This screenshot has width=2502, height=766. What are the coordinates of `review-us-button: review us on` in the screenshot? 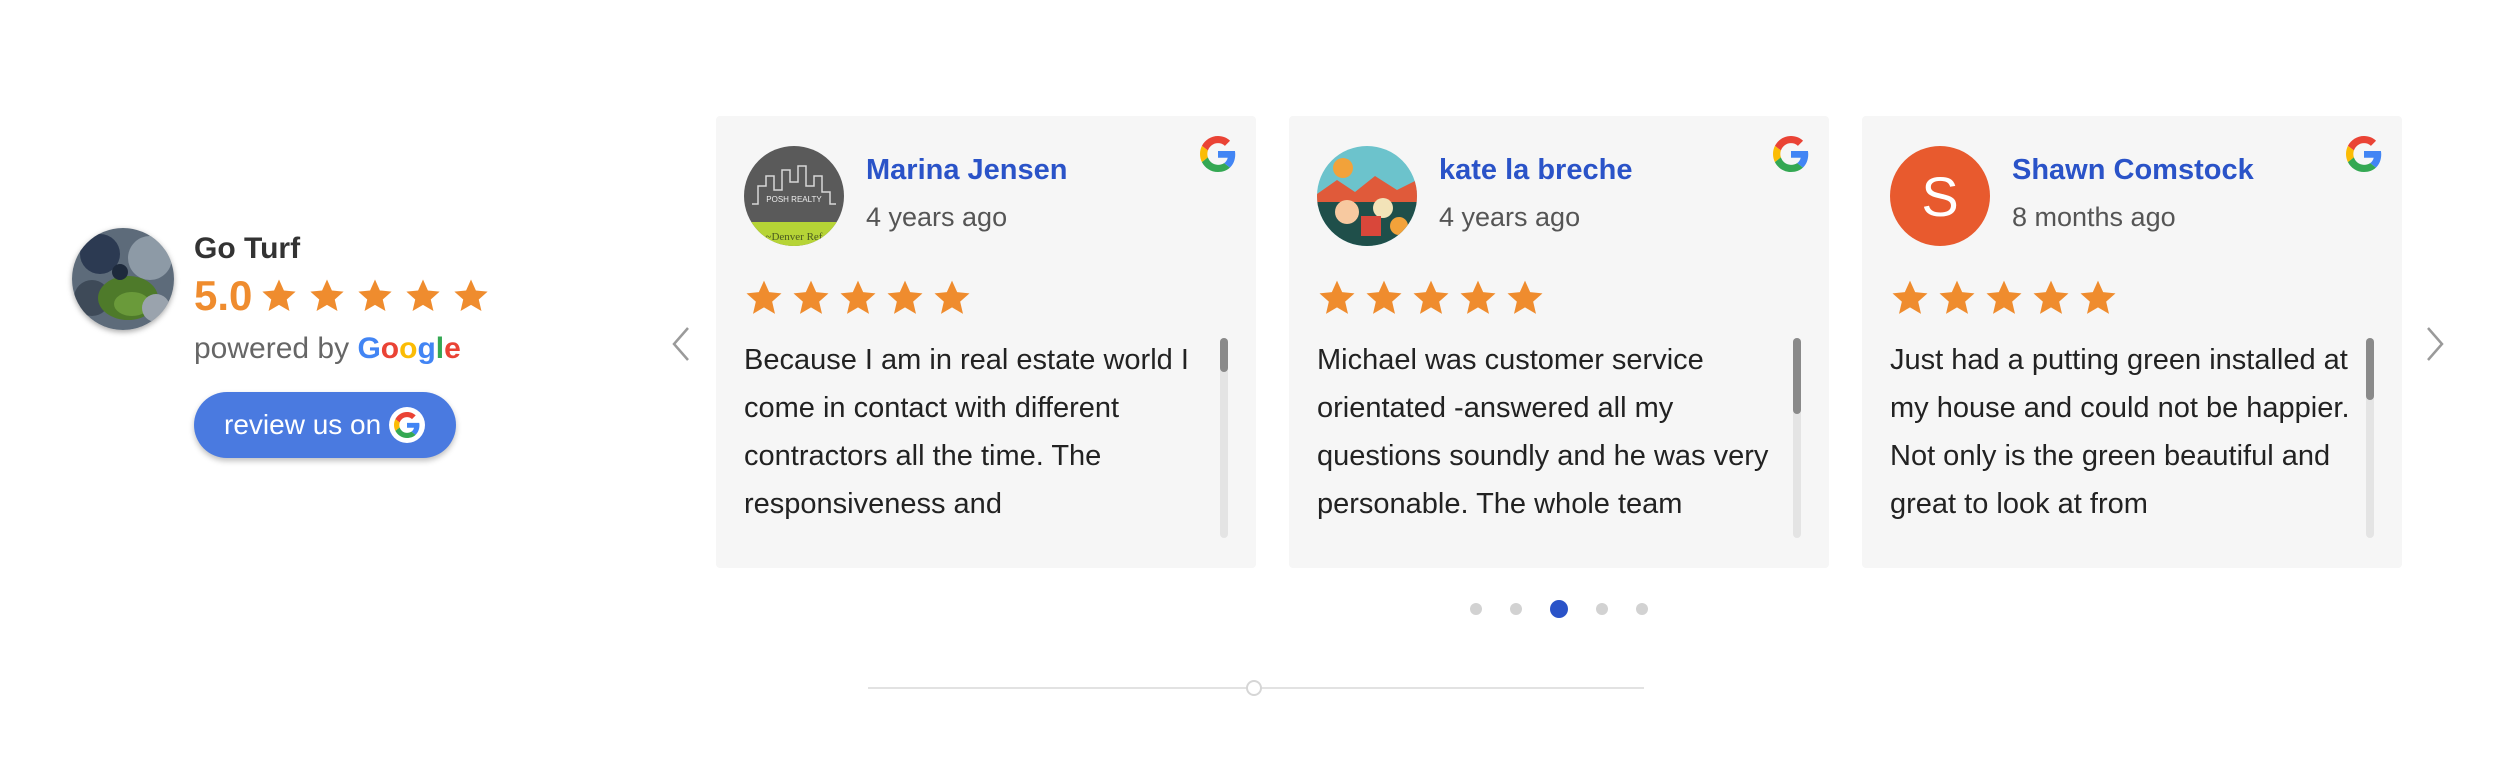 It's located at (325, 425).